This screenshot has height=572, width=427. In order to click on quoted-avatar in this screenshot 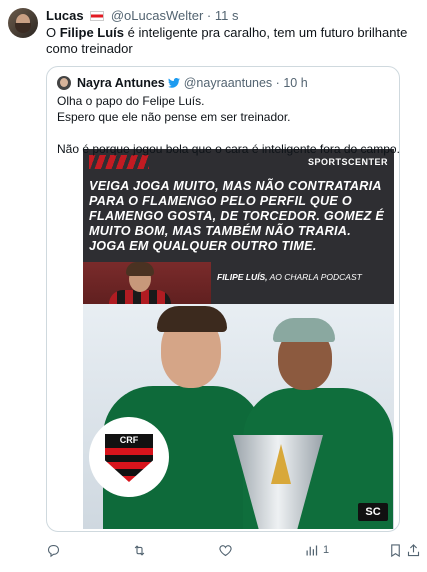, I will do `click(64, 83)`.